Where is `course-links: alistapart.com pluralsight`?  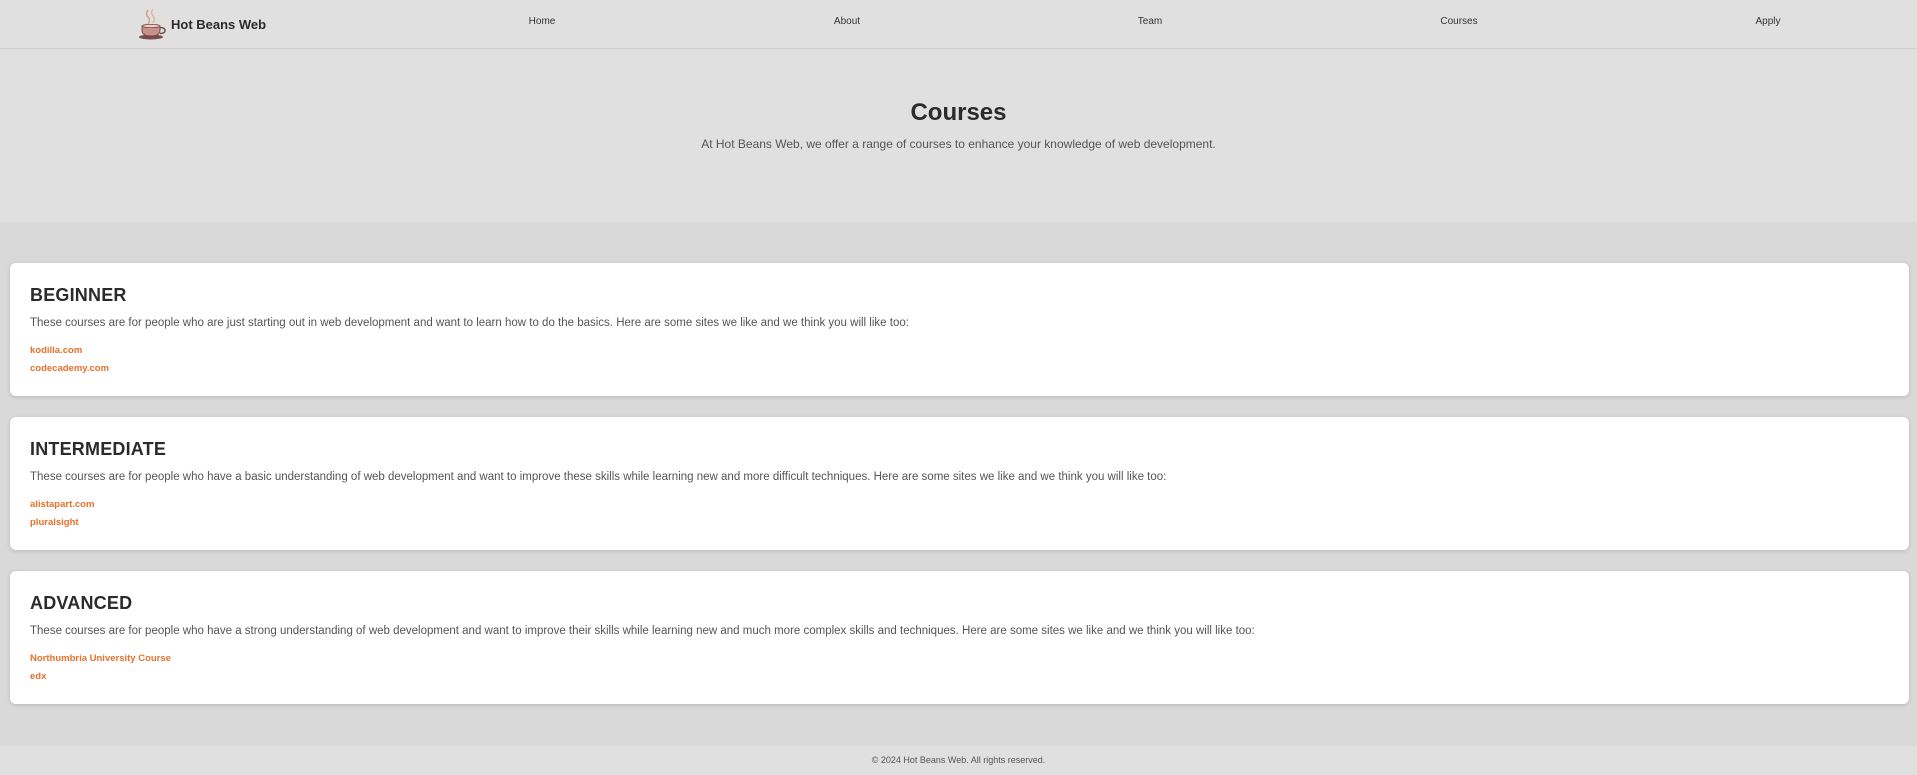
course-links: alistapart.com pluralsight is located at coordinates (62, 514).